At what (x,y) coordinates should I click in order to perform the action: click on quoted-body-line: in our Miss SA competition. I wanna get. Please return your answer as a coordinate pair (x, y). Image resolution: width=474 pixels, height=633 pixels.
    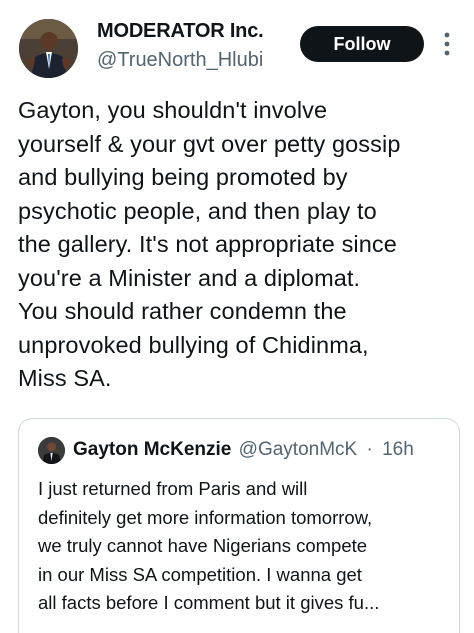
    Looking at the image, I should click on (200, 574).